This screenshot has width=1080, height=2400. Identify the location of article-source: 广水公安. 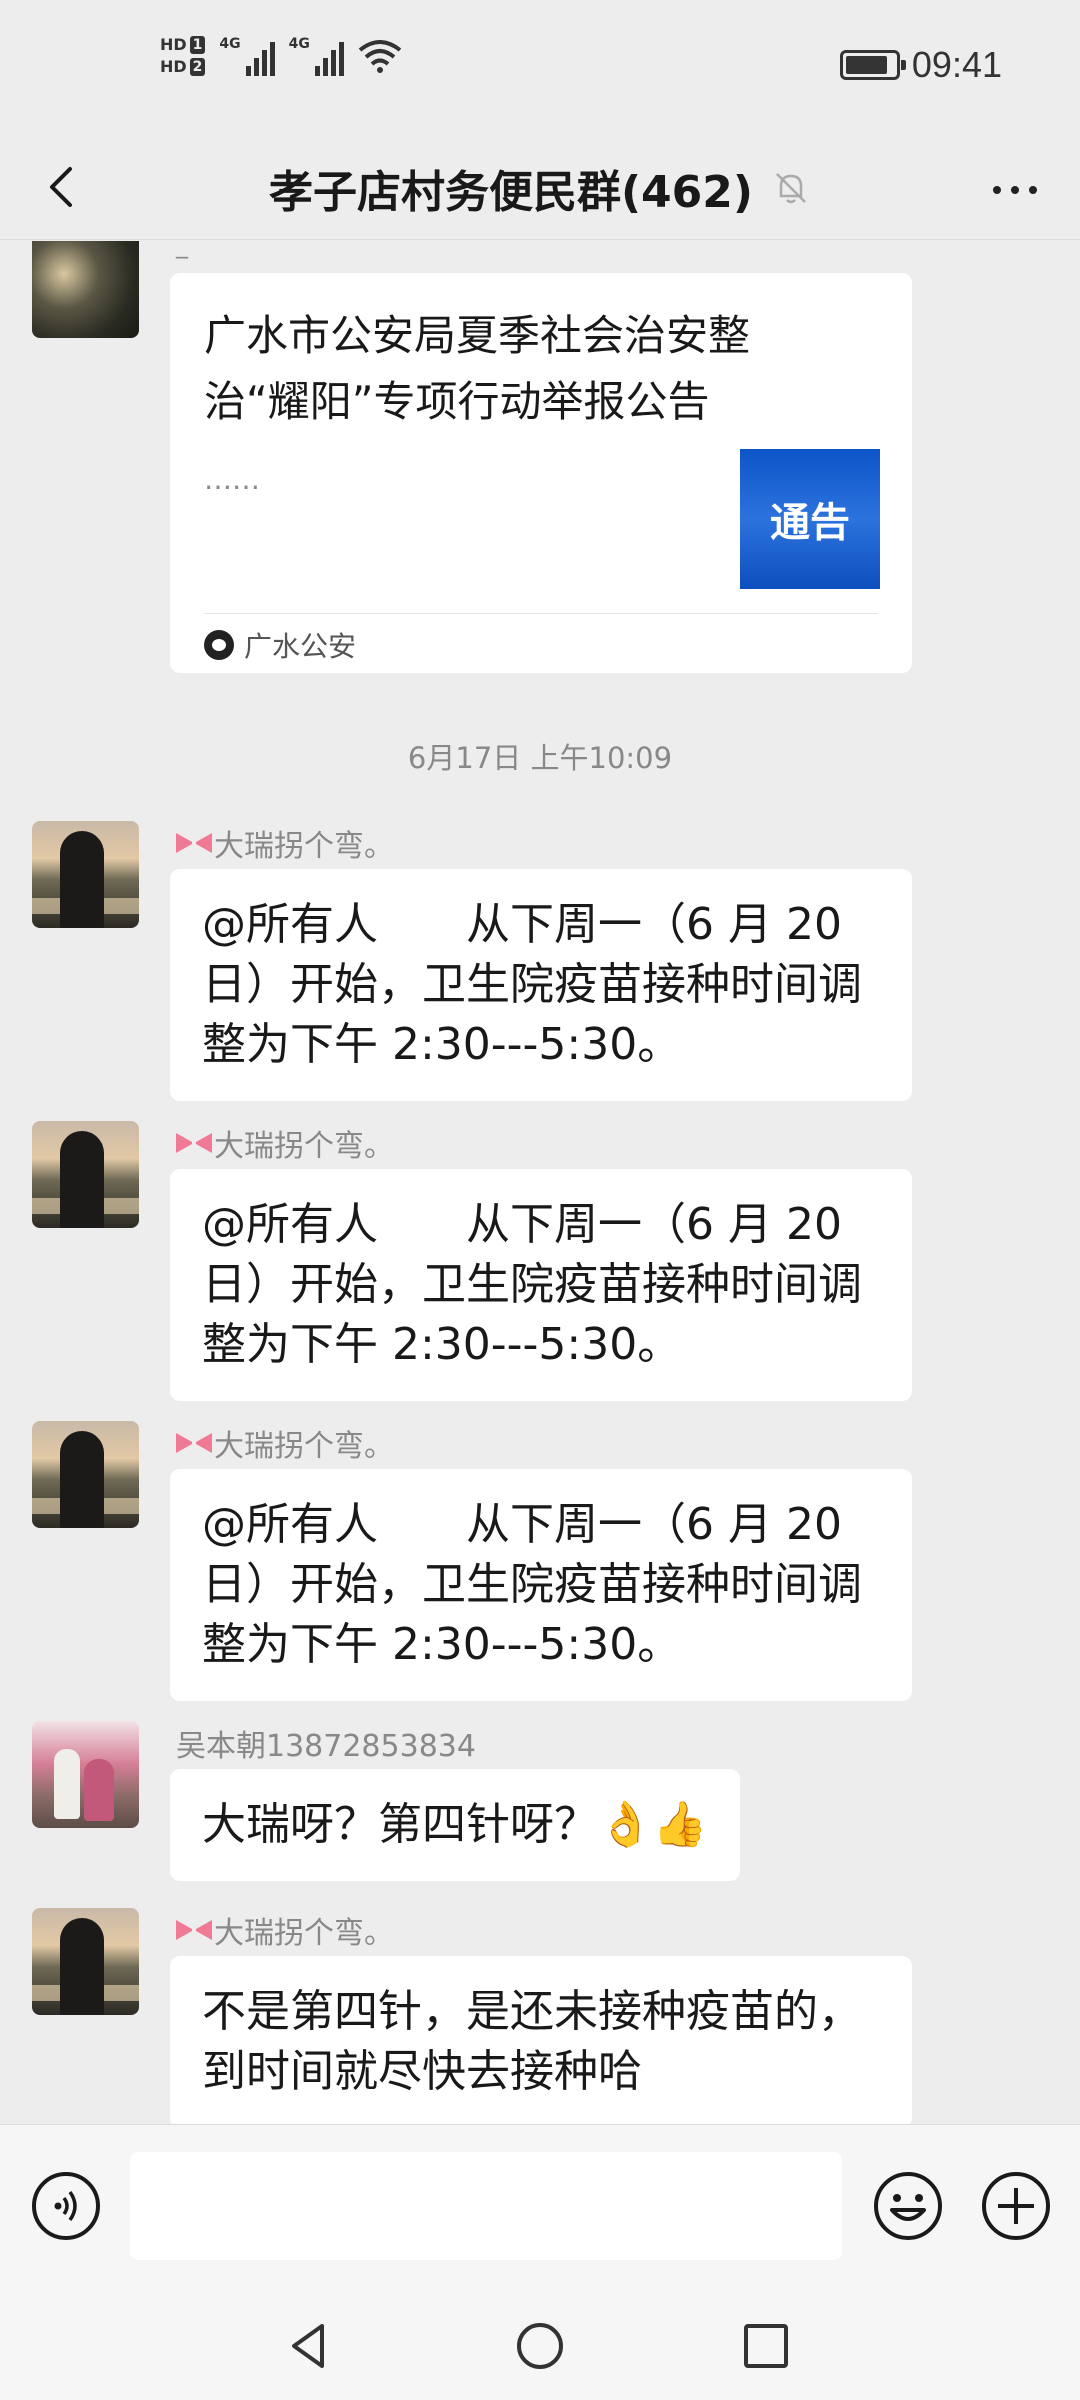
(280, 645).